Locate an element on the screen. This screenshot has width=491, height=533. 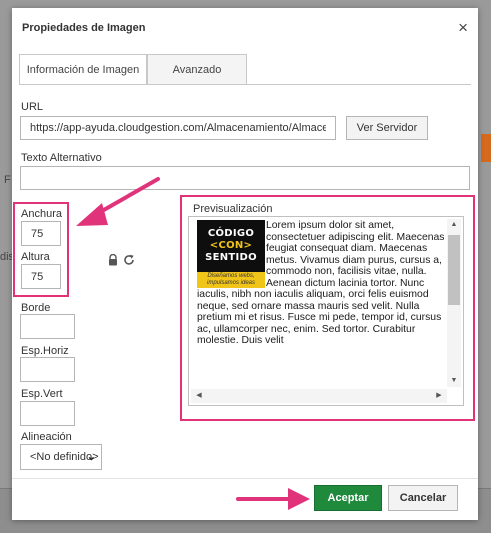
lock-icon is located at coordinates (113, 260).